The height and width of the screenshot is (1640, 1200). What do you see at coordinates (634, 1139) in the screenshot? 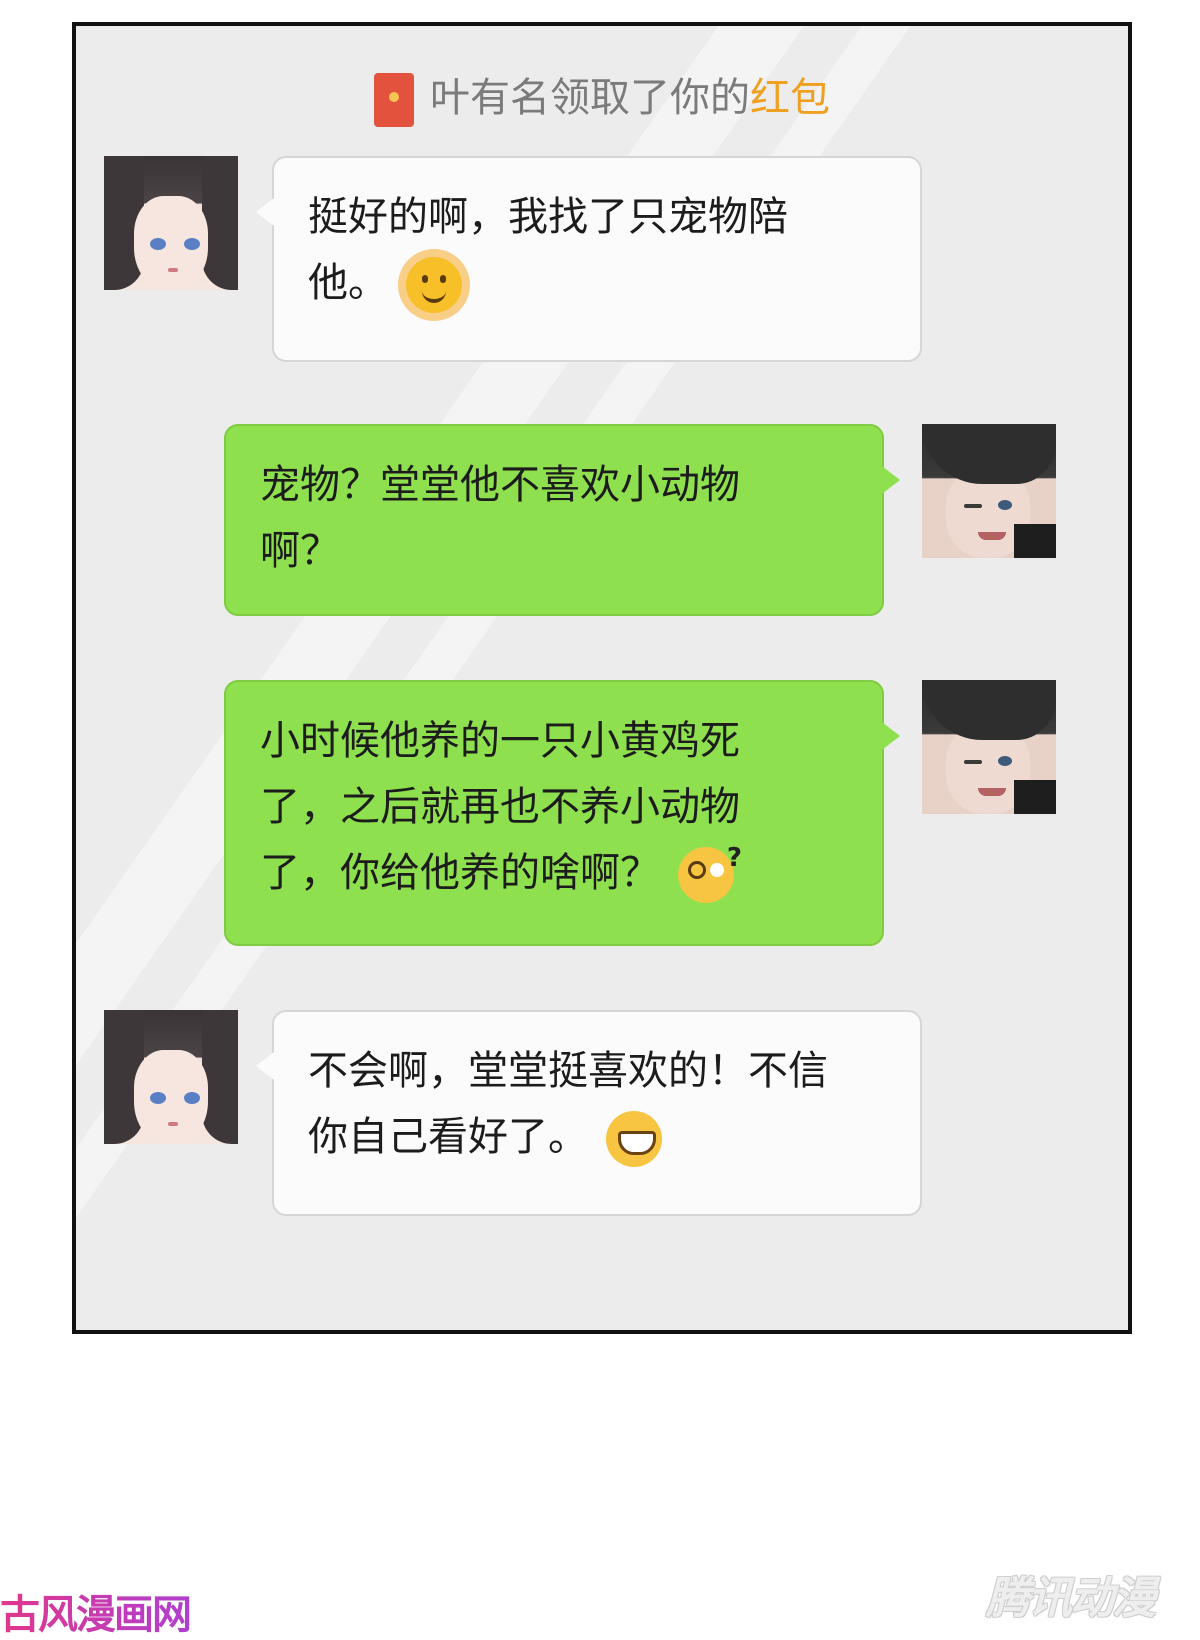
I see `grin-emoji-icon` at bounding box center [634, 1139].